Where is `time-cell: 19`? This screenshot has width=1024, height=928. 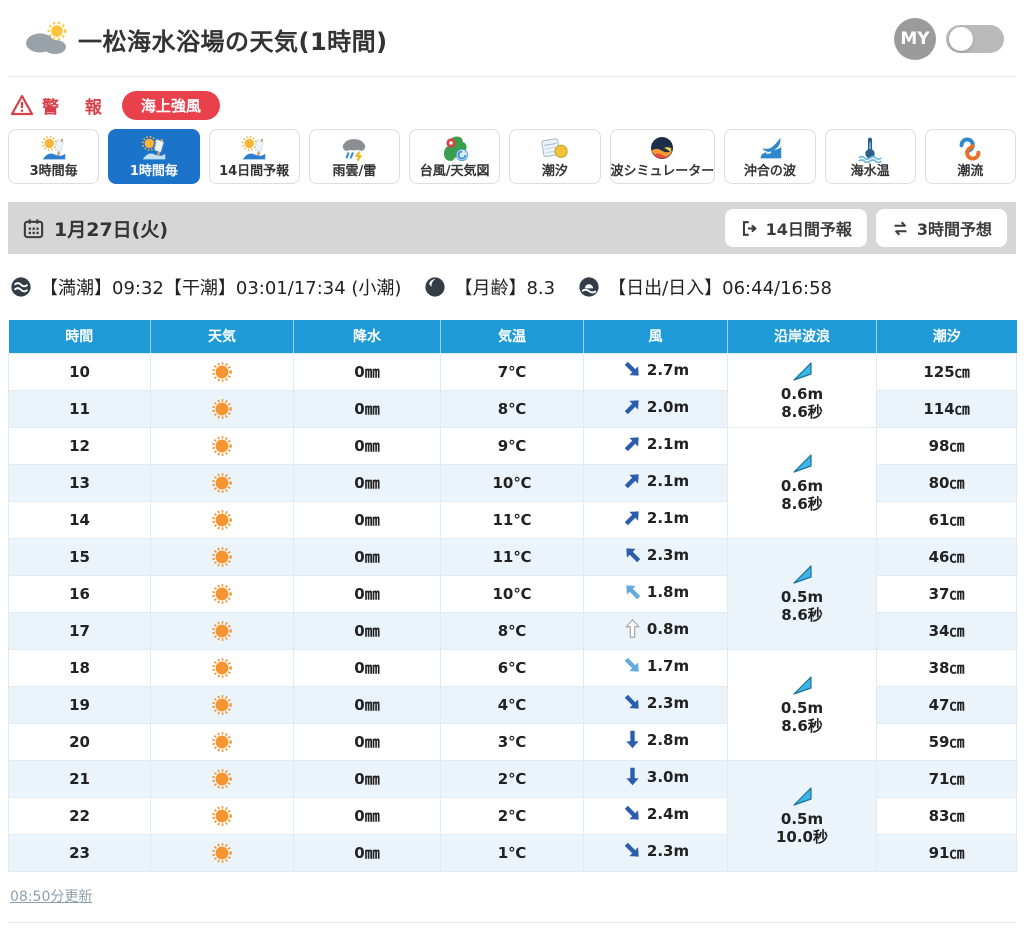
time-cell: 19 is located at coordinates (79, 704).